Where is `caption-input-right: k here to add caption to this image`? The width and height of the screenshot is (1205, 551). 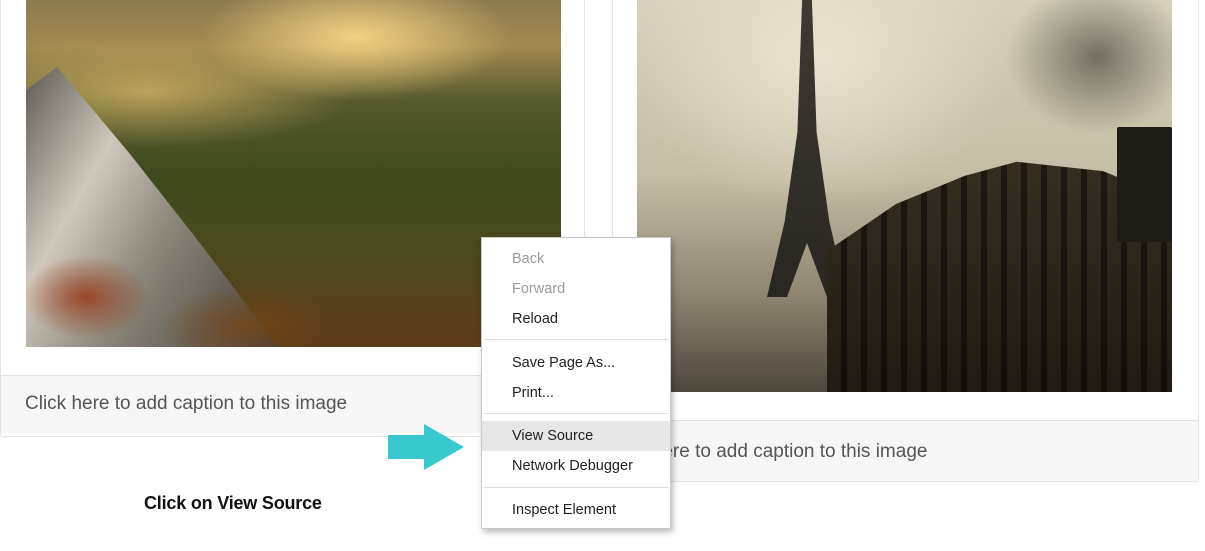
caption-input-right: k here to add caption to this image is located at coordinates (905, 450).